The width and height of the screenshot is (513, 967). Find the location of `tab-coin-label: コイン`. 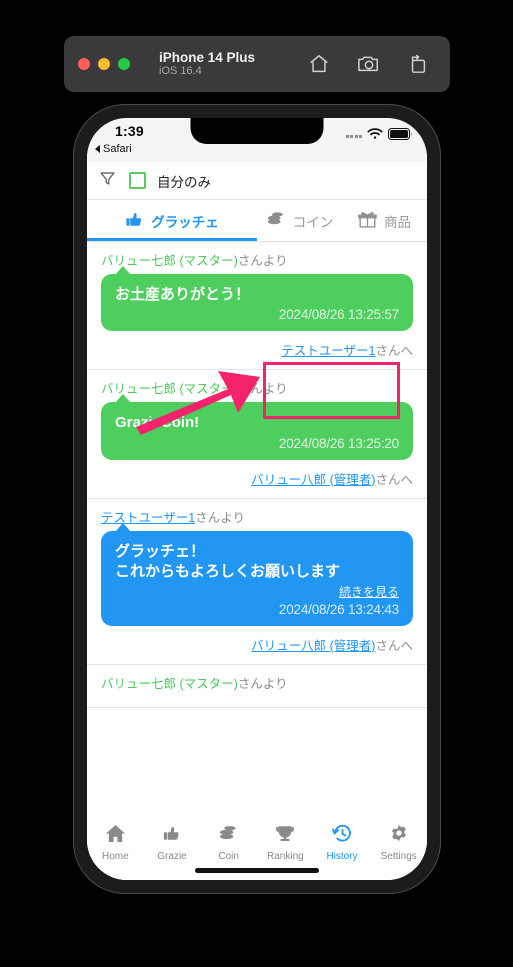

tab-coin-label: コイン is located at coordinates (313, 222).